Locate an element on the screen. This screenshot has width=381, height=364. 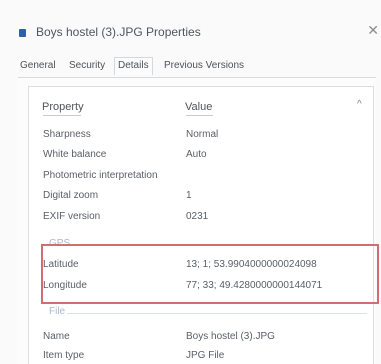
property-name: Photometric interpretation is located at coordinates (100, 175).